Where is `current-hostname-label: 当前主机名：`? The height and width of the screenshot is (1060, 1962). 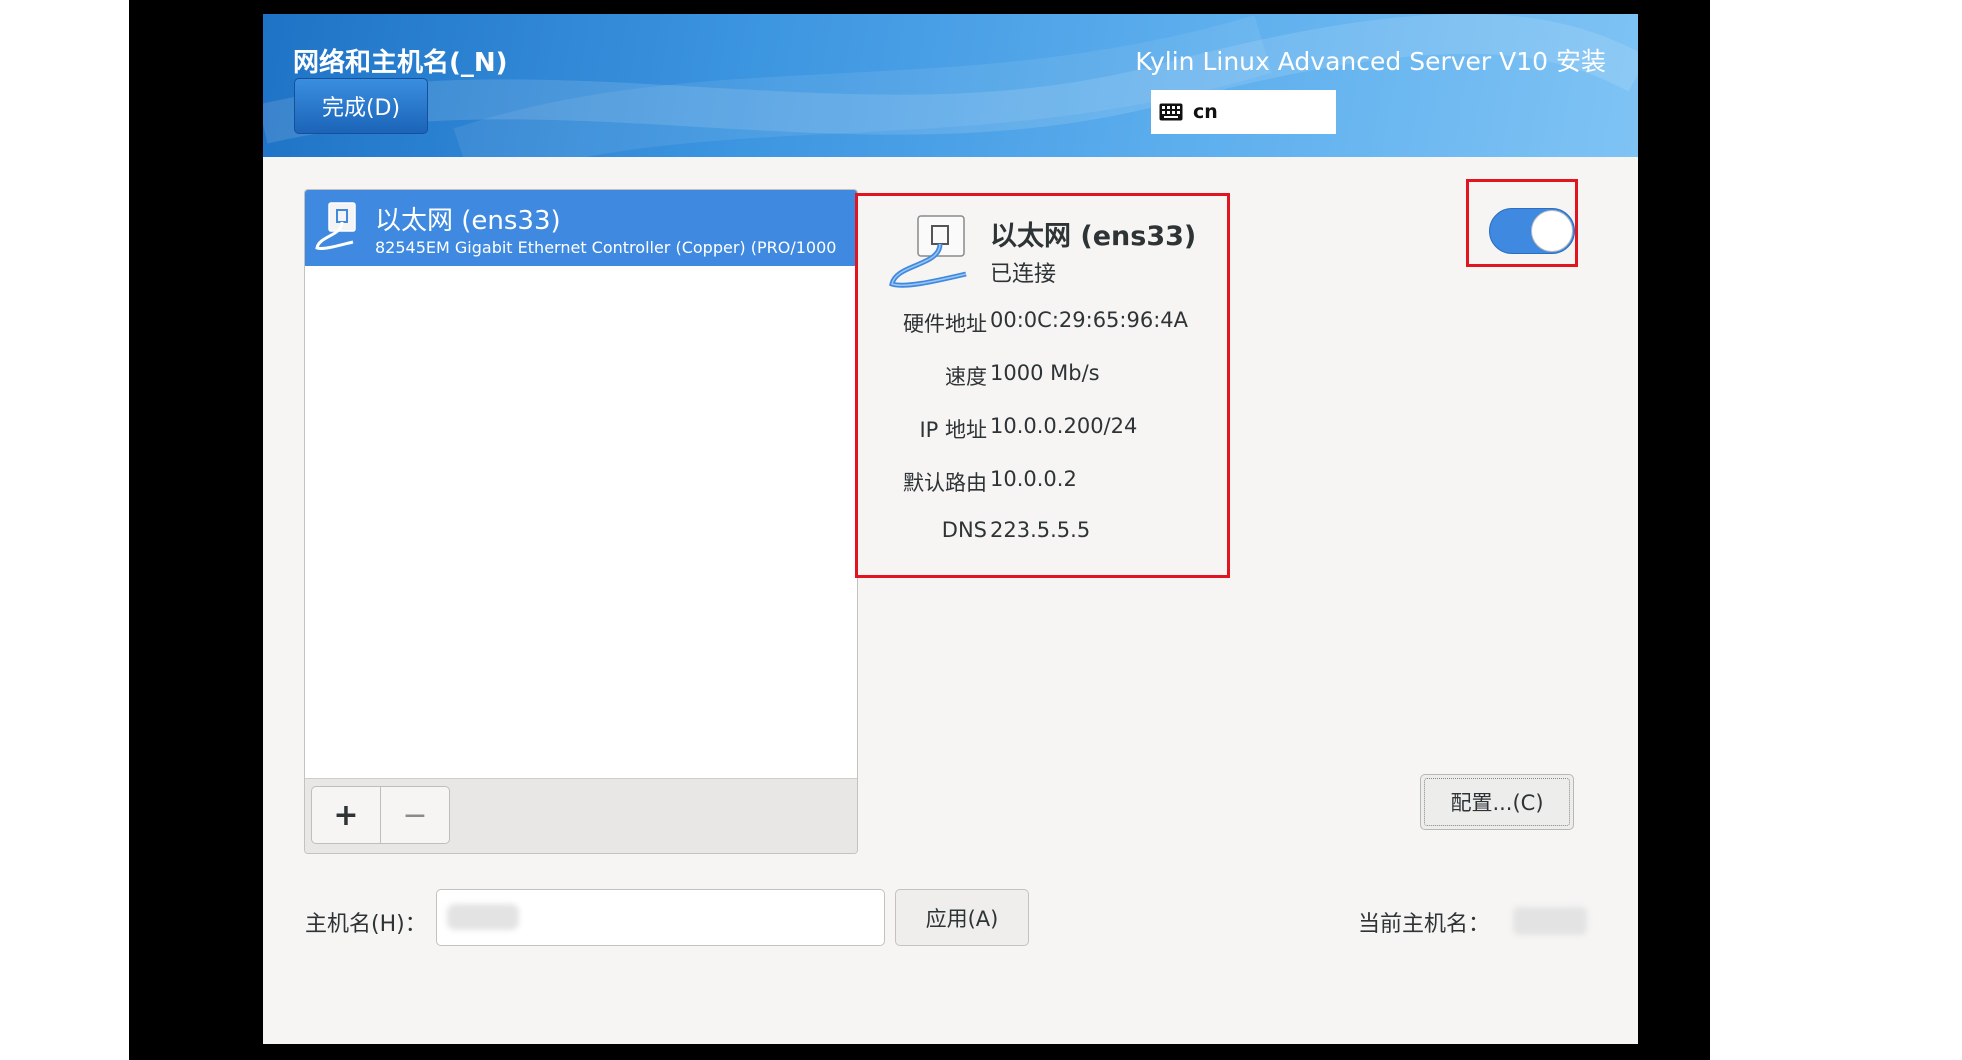
current-hostname-label: 当前主机名： is located at coordinates (1424, 924).